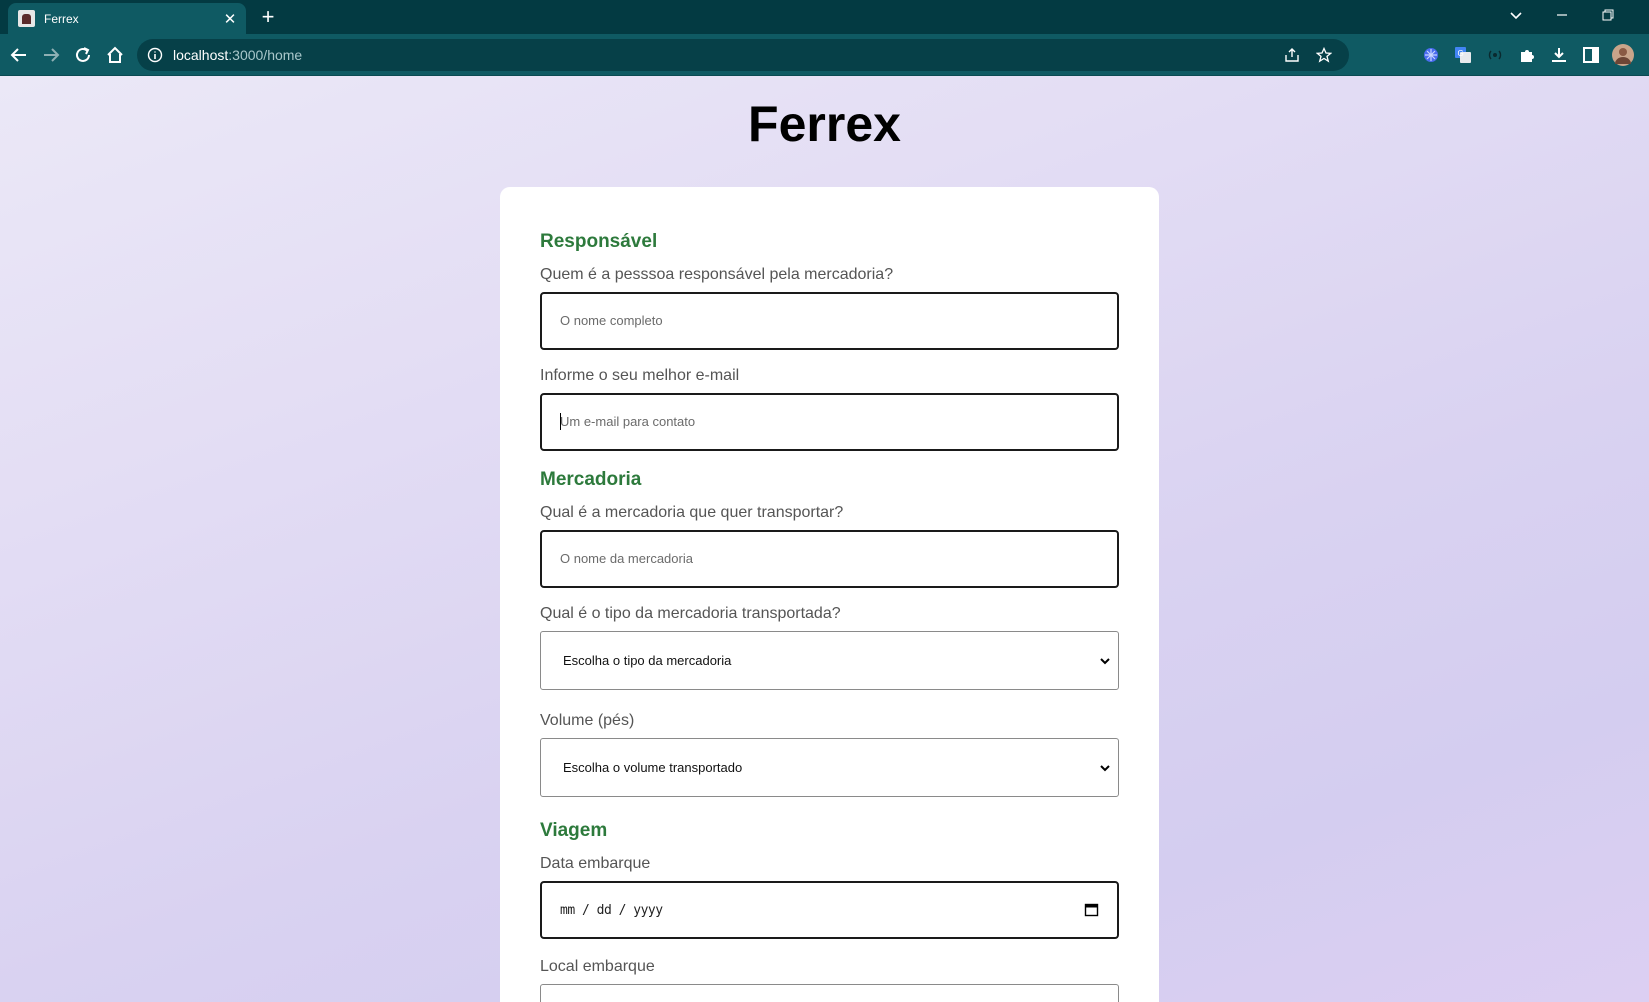  I want to click on url-text: localhost:3000/home, so click(237, 55).